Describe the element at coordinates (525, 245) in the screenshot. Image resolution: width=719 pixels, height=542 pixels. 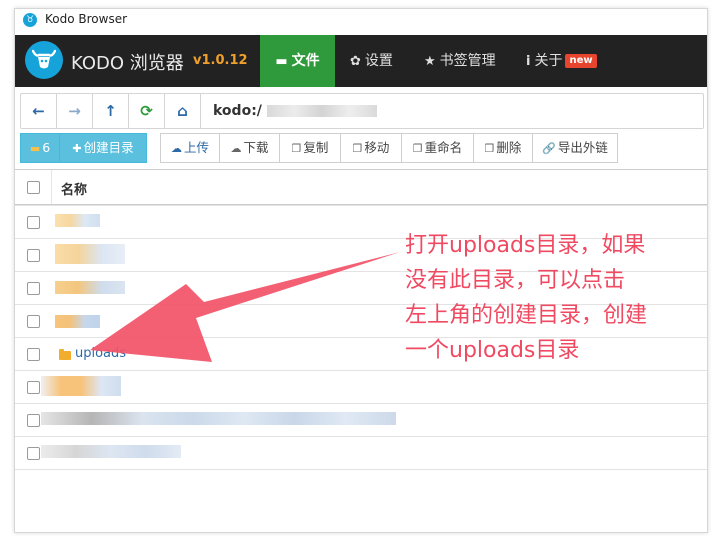
I see `annotation-line: 打开uploads目录，如果` at that location.